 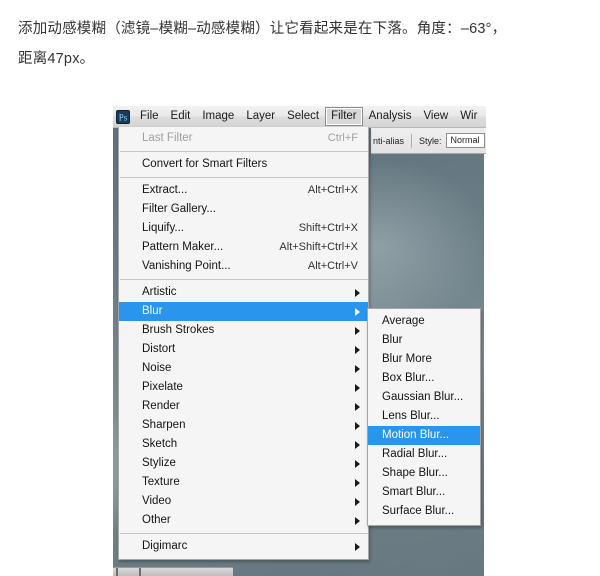 What do you see at coordinates (178, 330) in the screenshot?
I see `menu-item-label: Brush Strokes` at bounding box center [178, 330].